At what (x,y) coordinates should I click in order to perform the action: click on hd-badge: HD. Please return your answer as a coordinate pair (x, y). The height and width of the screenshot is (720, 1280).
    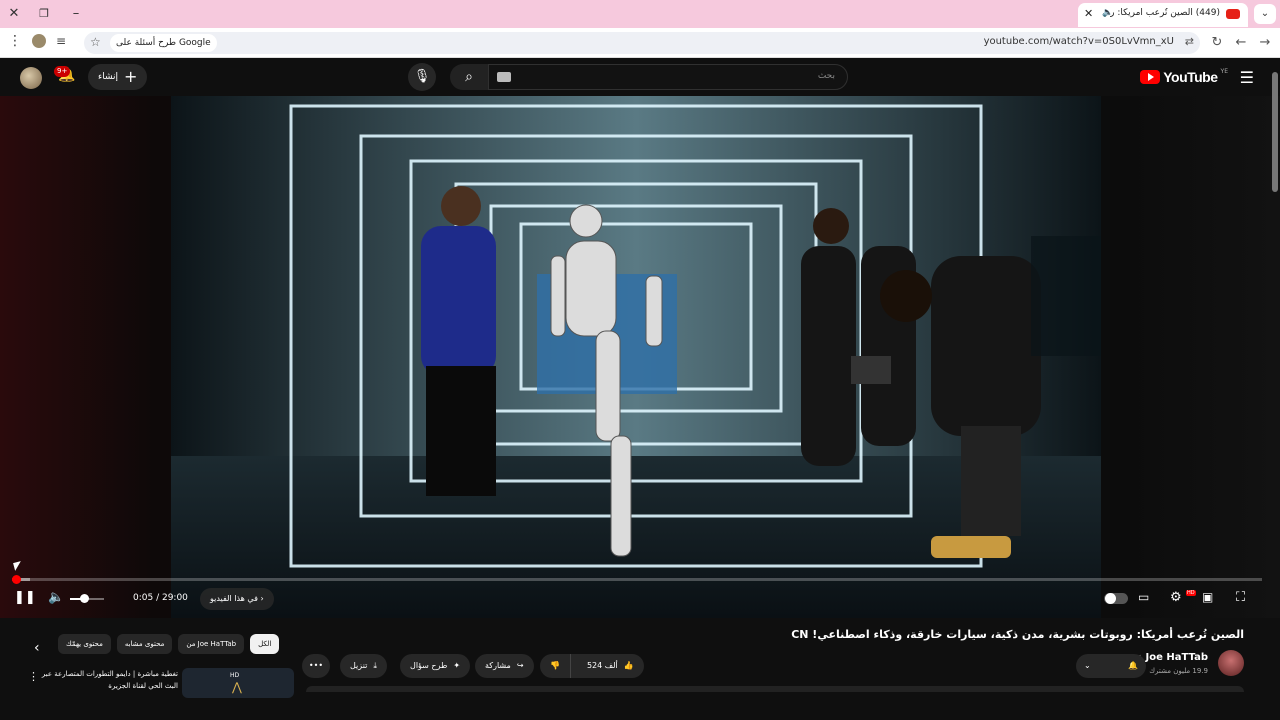
    Looking at the image, I should click on (1191, 593).